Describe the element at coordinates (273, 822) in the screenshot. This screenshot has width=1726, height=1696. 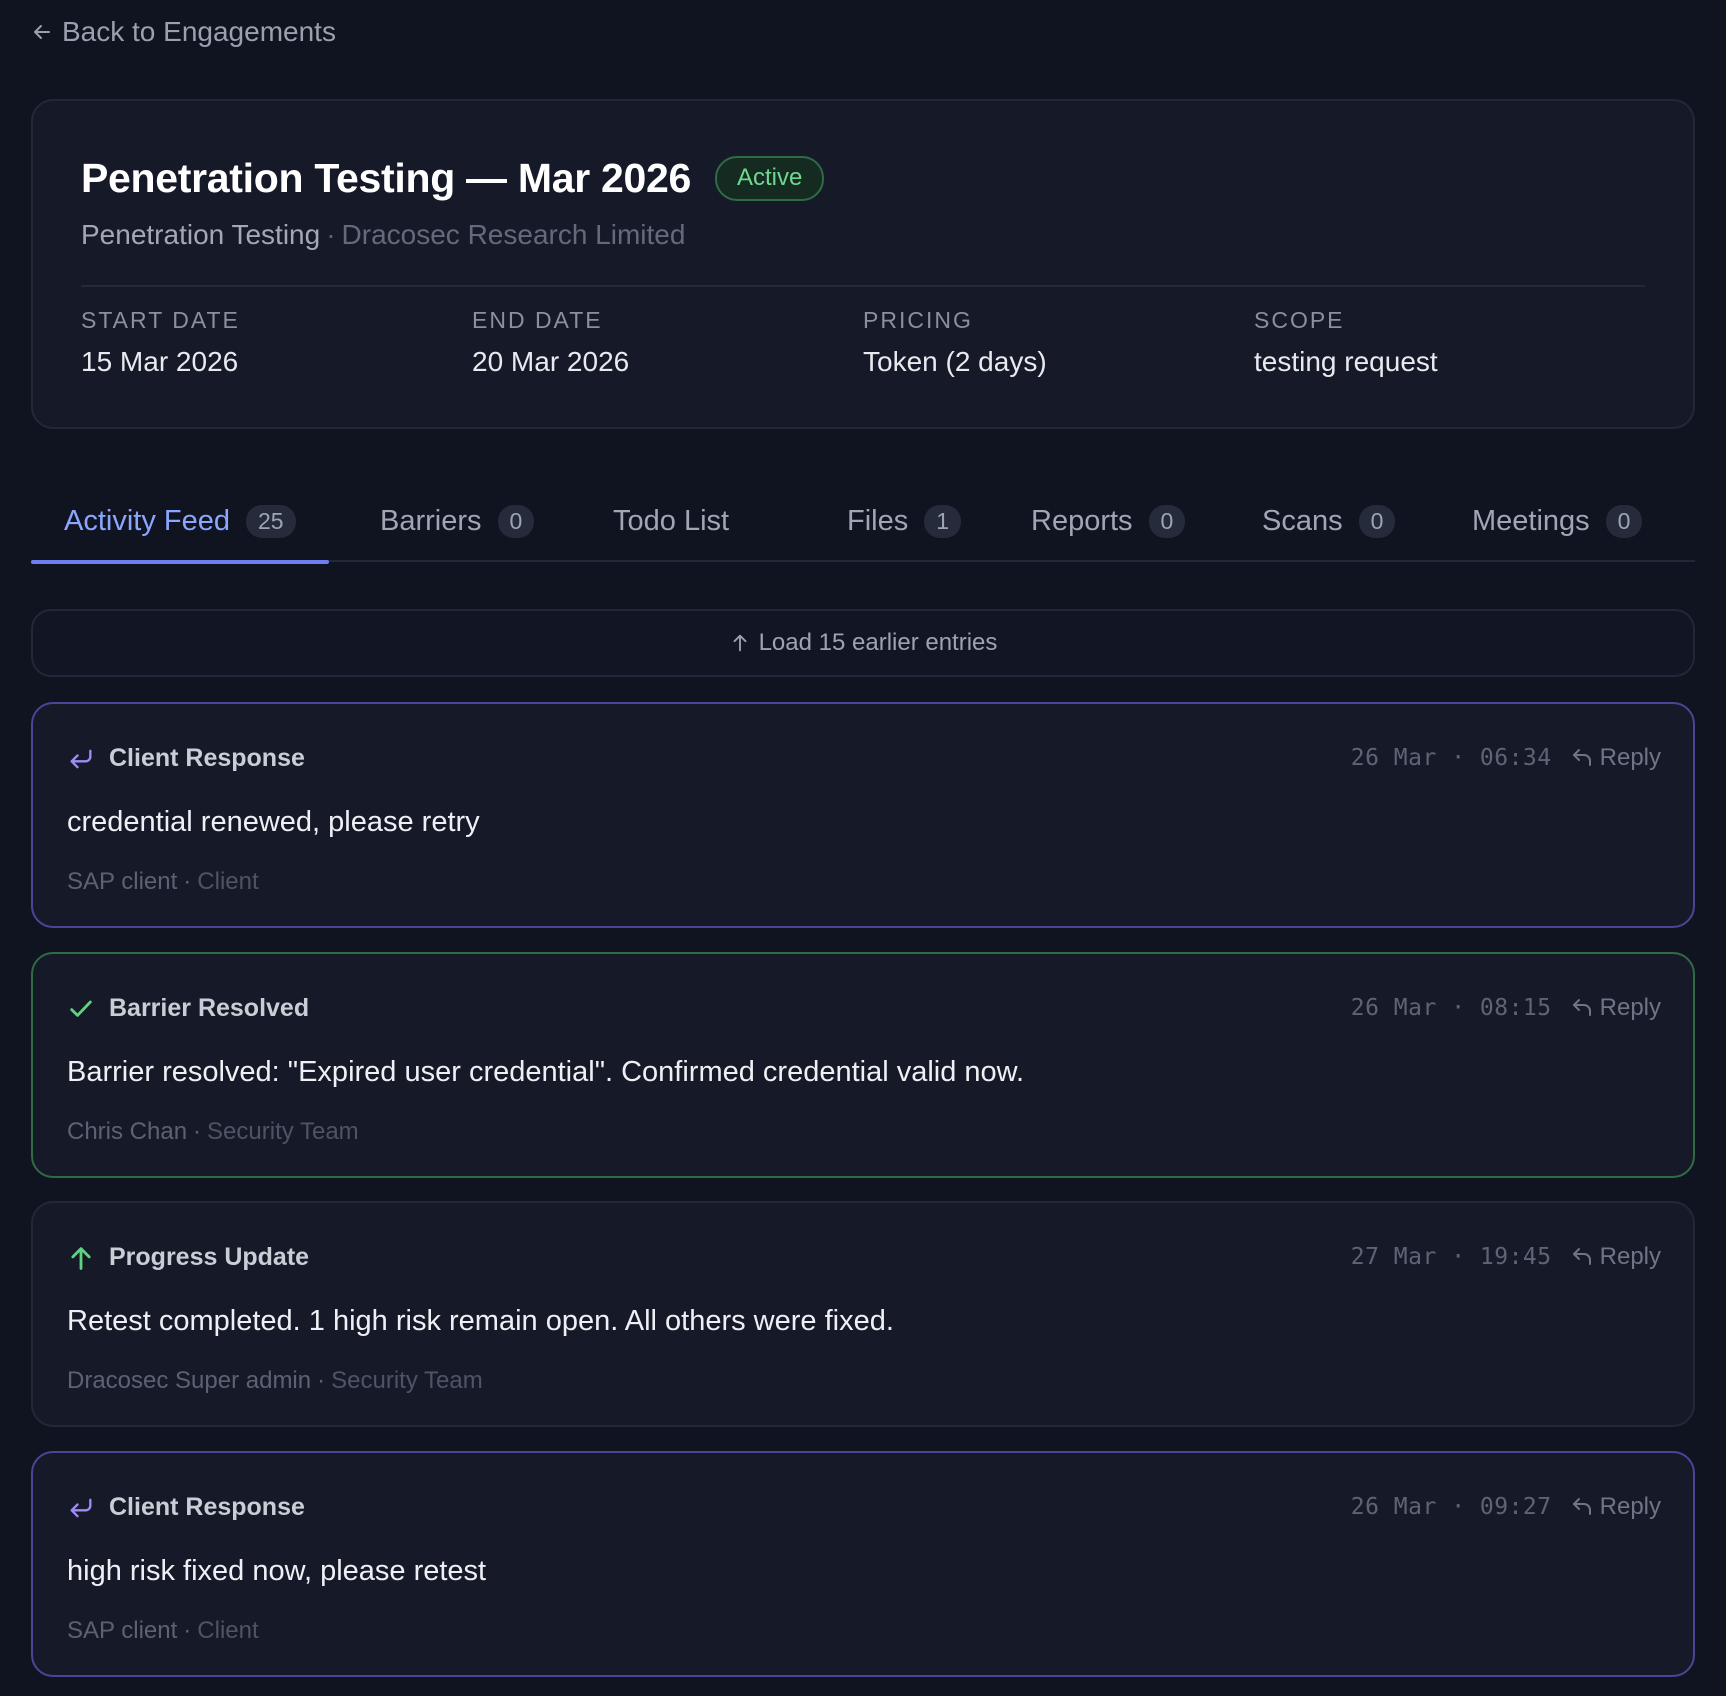
I see `entry-message: credential renewed, please retry` at that location.